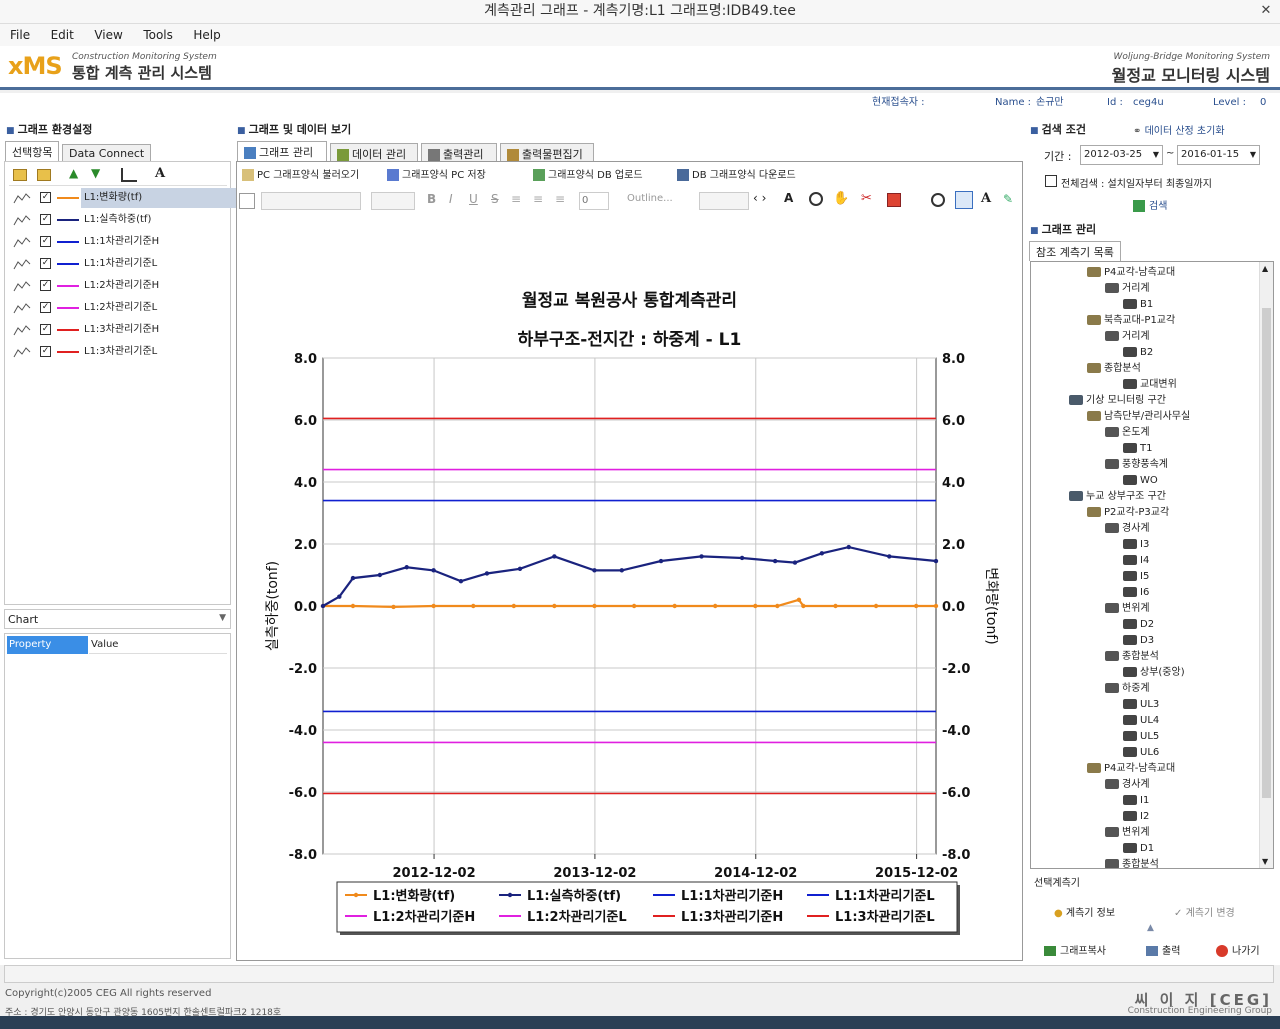 The width and height of the screenshot is (1280, 1029). Describe the element at coordinates (1128, 513) in the screenshot. I see `tree-item: P2교각-P3교각` at that location.